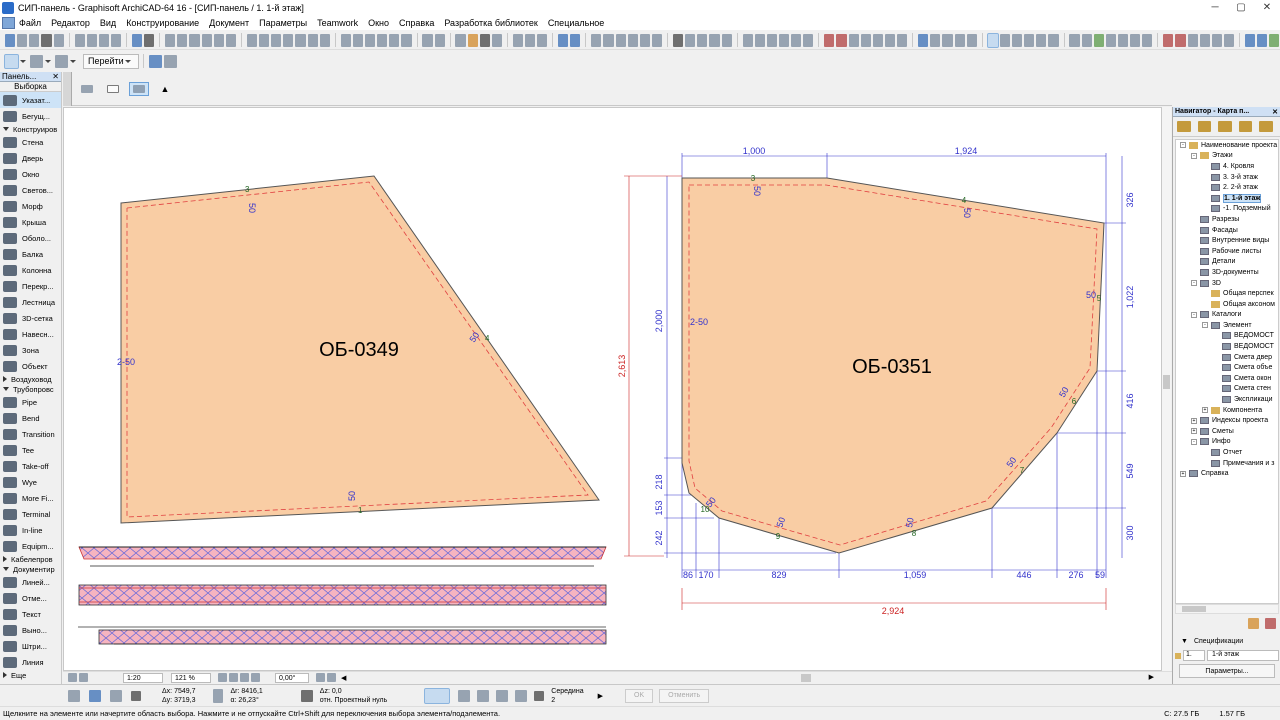  I want to click on view-tool-icon, so click(1192, 40).